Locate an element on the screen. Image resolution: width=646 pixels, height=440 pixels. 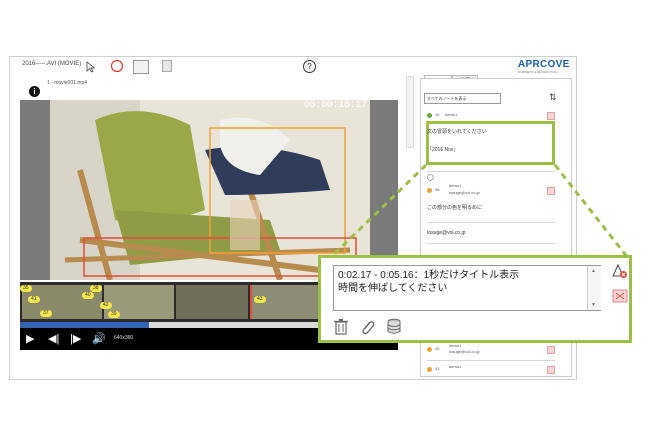
note-edit-line: 0:02.17 - 0:05.16：1秒だけタイトル表示 is located at coordinates (429, 275).